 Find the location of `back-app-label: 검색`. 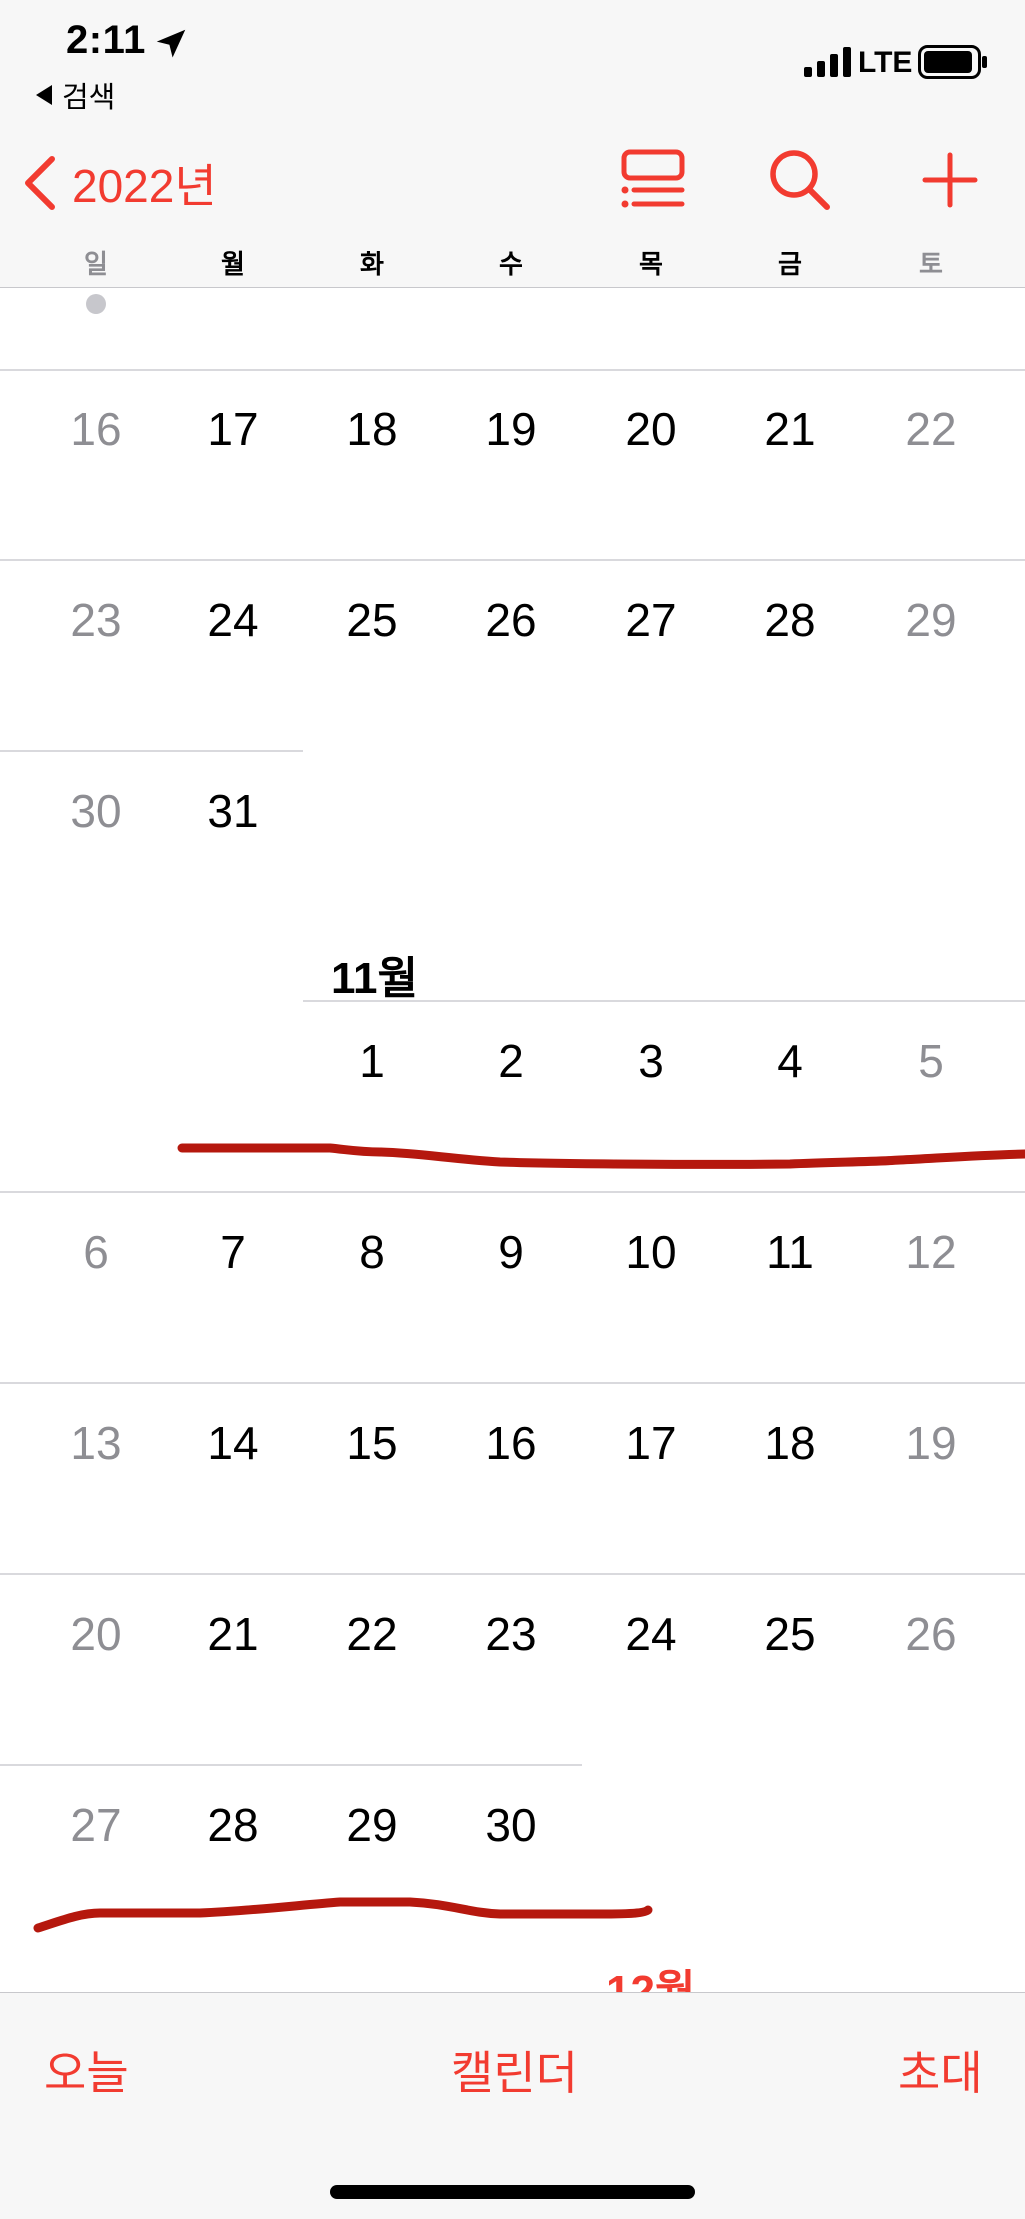

back-app-label: 검색 is located at coordinates (89, 98).